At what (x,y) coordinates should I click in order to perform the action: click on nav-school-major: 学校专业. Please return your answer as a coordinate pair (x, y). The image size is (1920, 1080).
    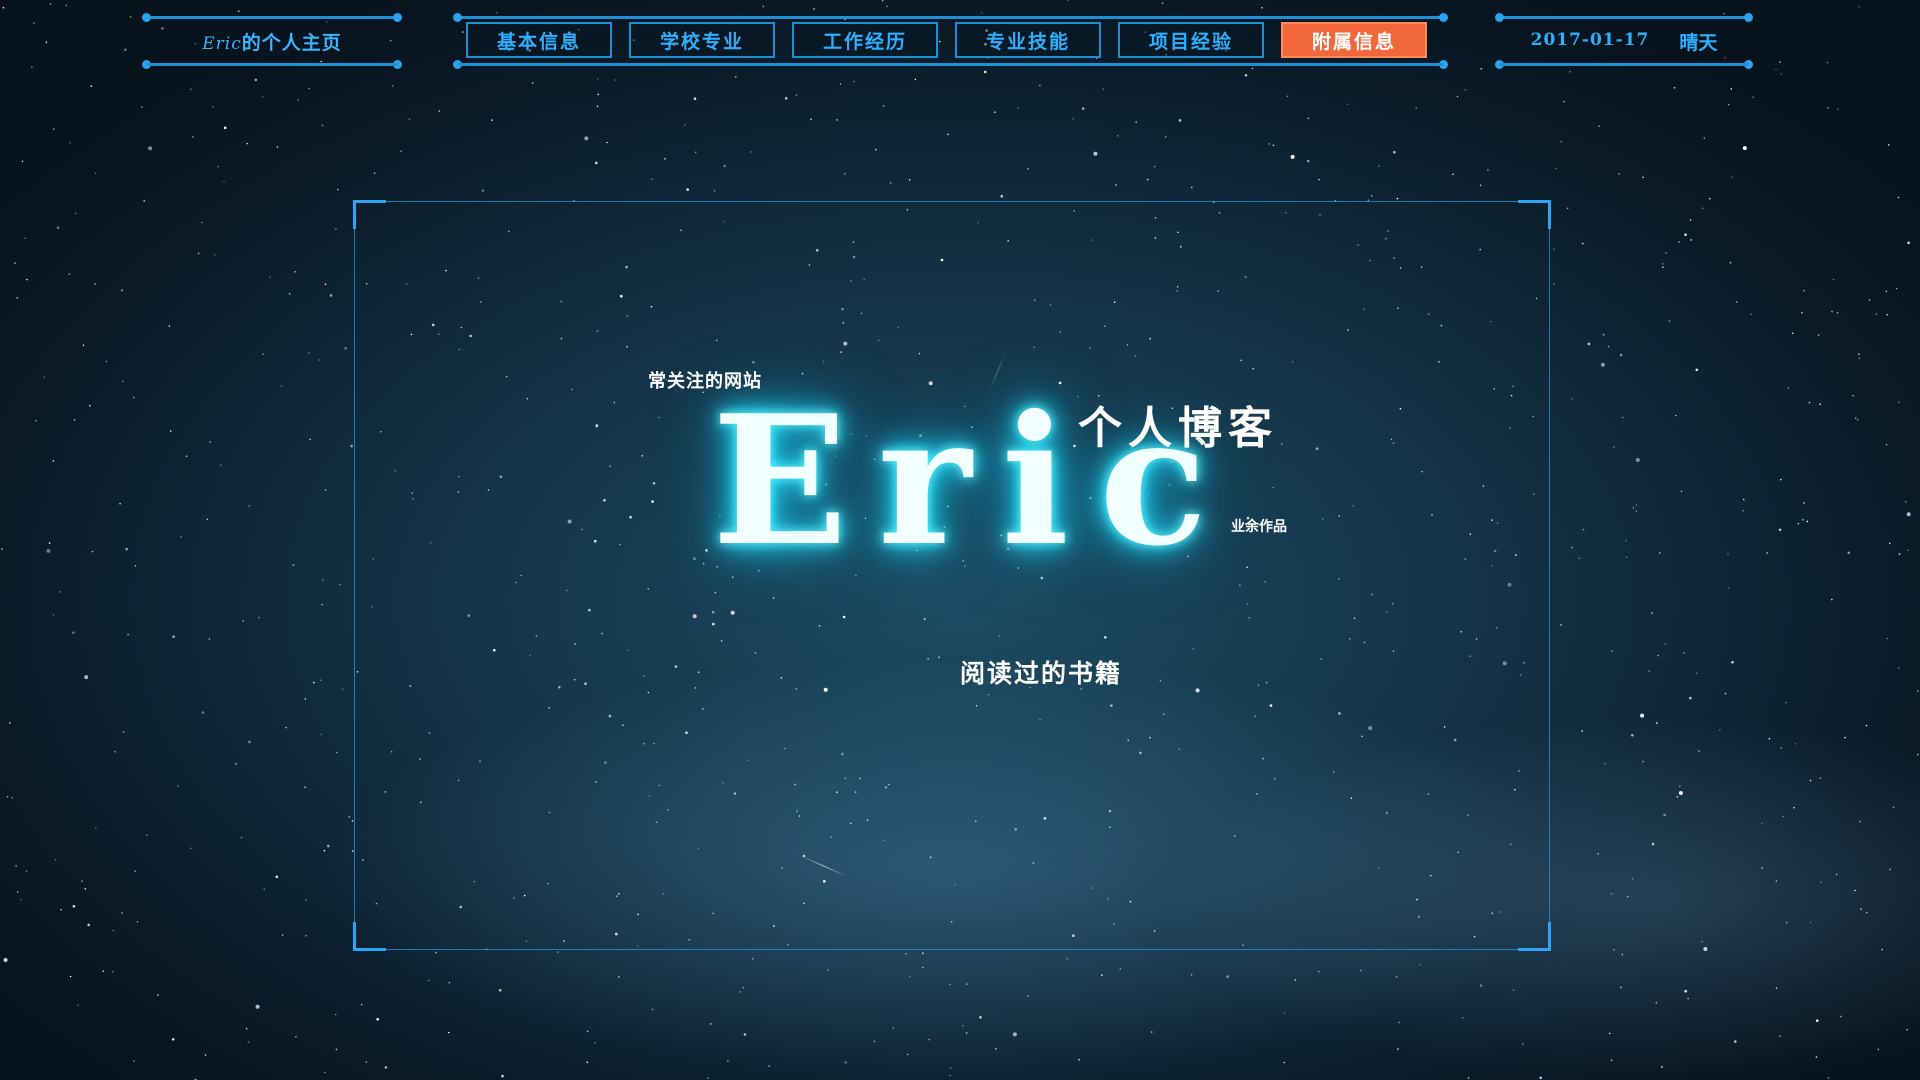
    Looking at the image, I should click on (702, 40).